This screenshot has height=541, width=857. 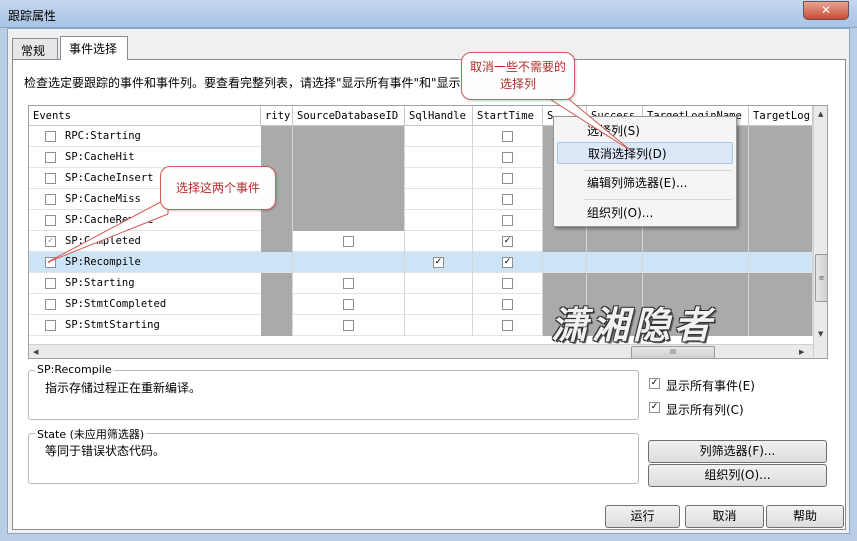 What do you see at coordinates (518, 76) in the screenshot?
I see `callout-deselect-columns: 取消一些不需要的选择列` at bounding box center [518, 76].